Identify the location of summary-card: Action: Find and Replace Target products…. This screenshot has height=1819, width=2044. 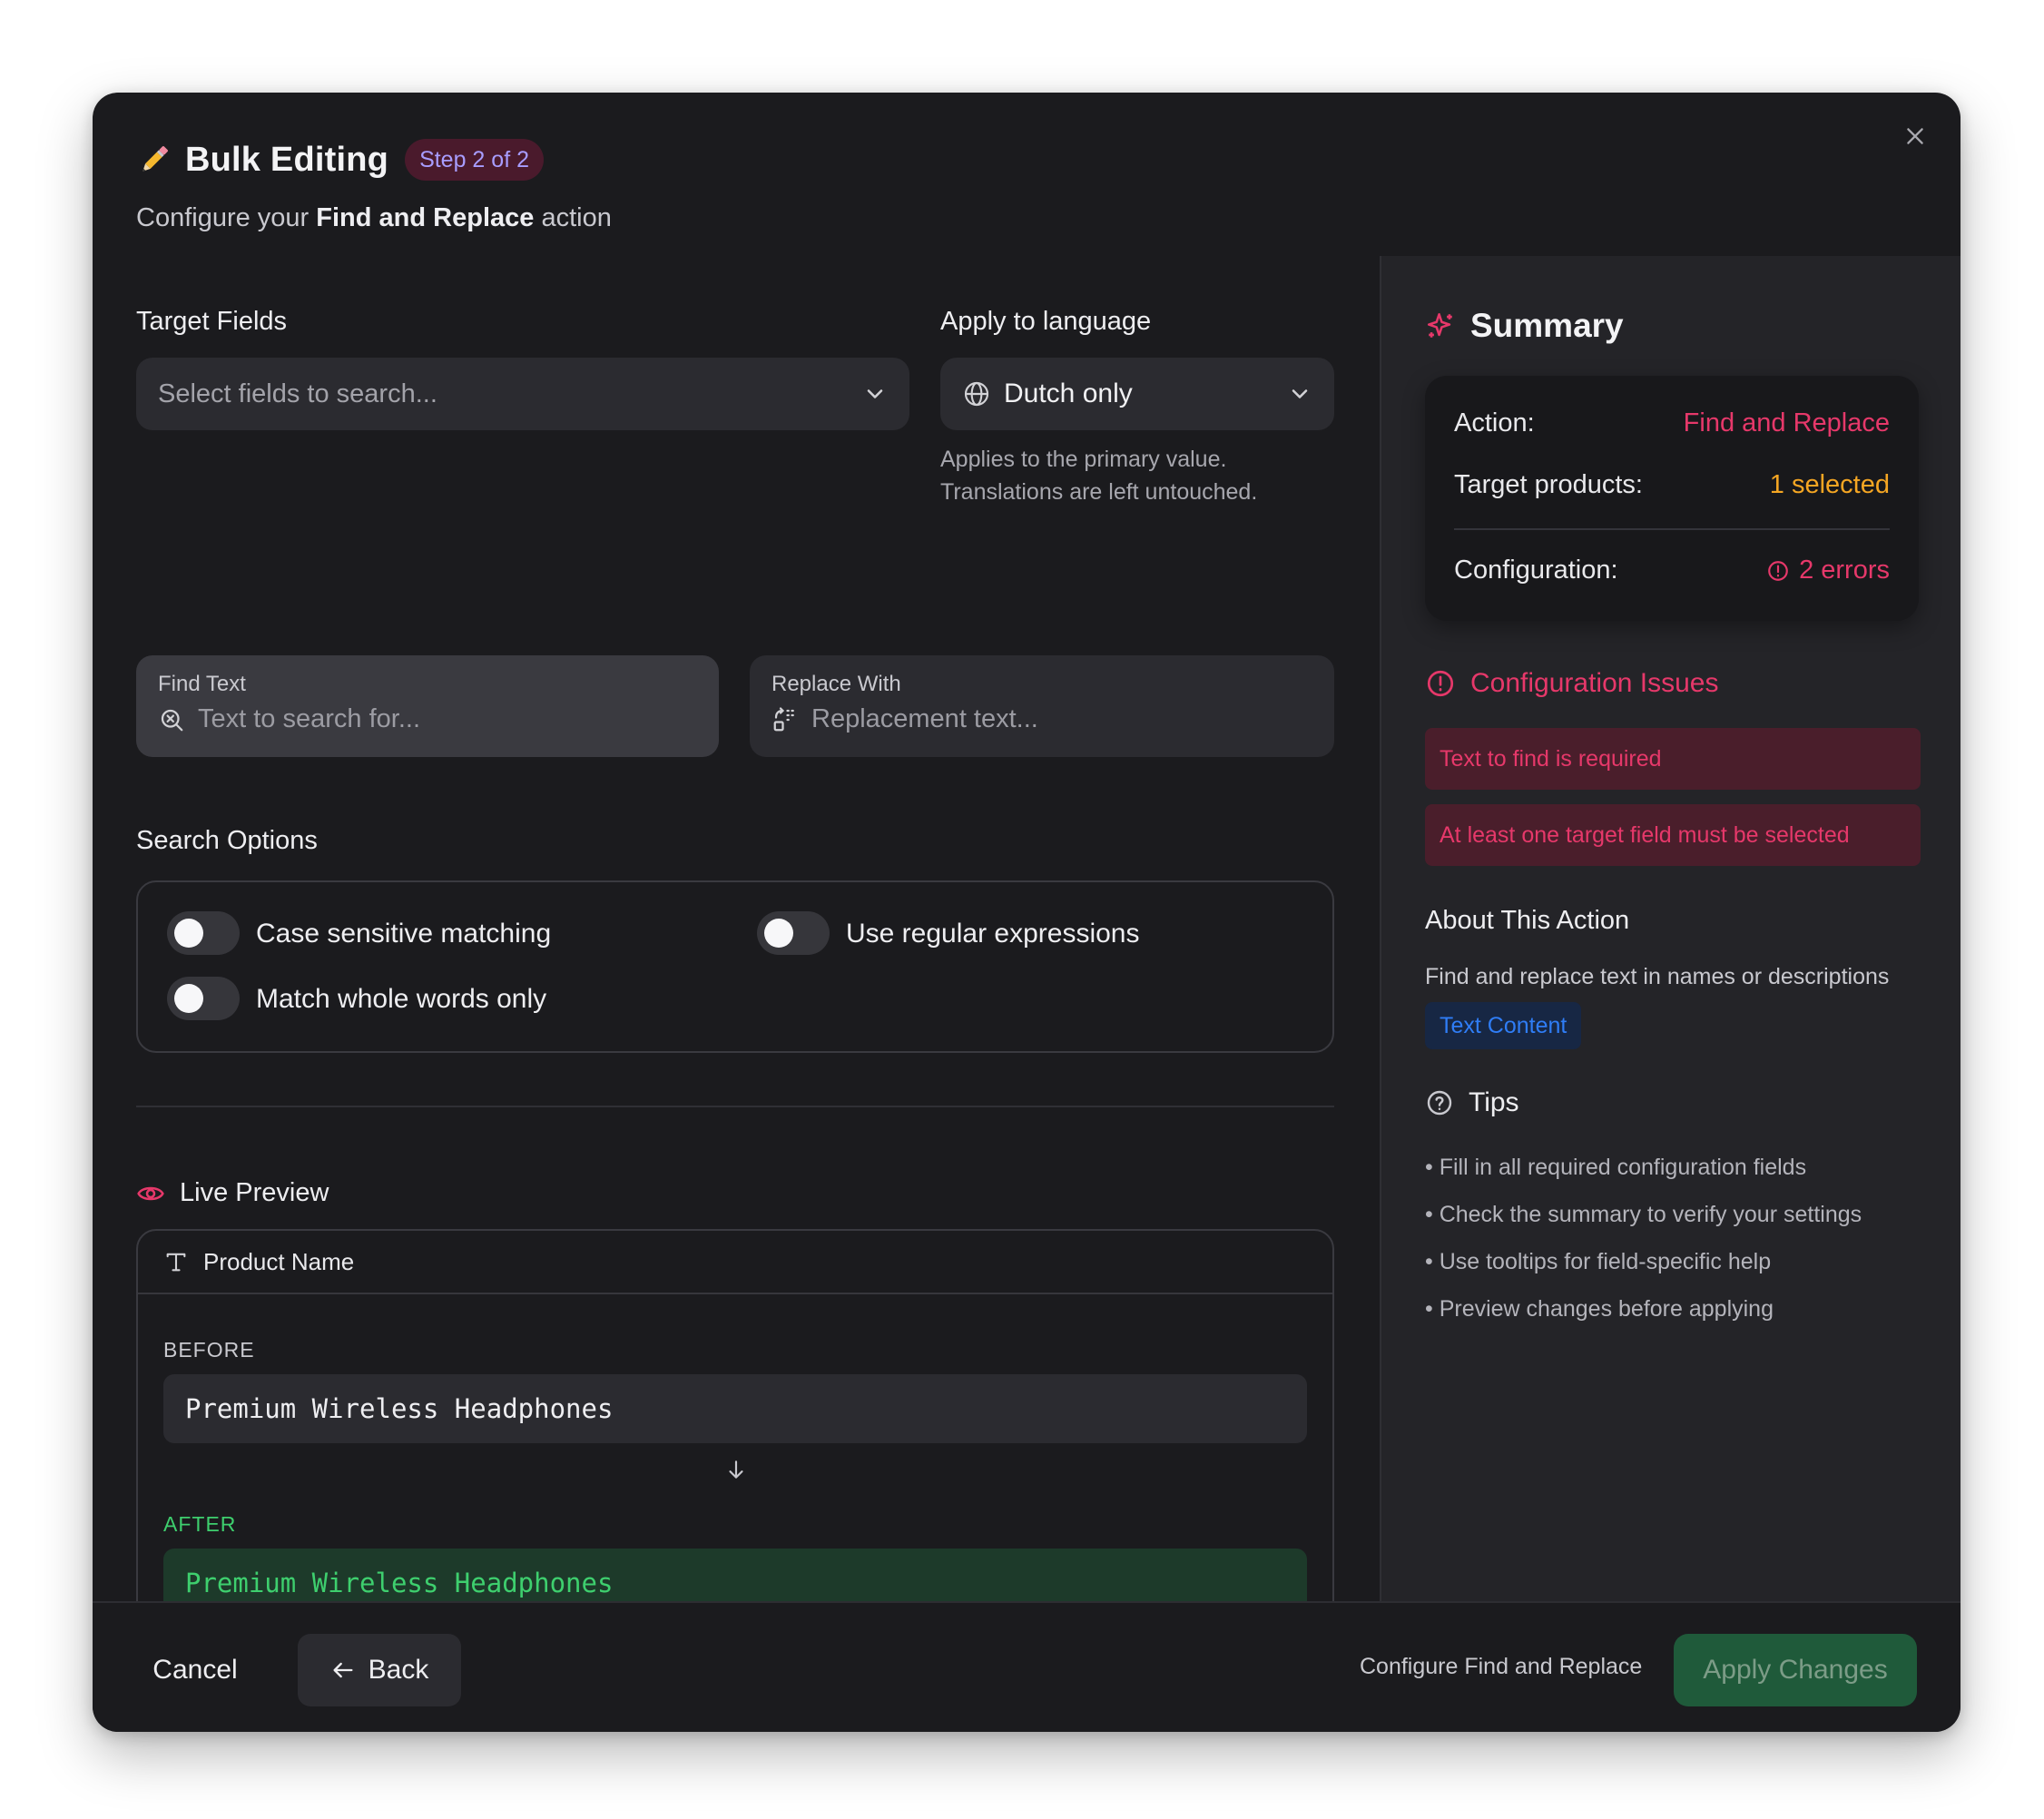
(1672, 498).